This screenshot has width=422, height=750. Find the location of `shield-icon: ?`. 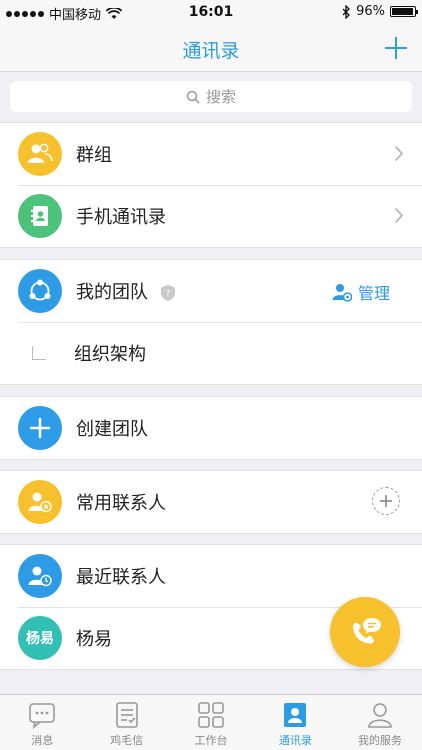

shield-icon: ? is located at coordinates (167, 293).